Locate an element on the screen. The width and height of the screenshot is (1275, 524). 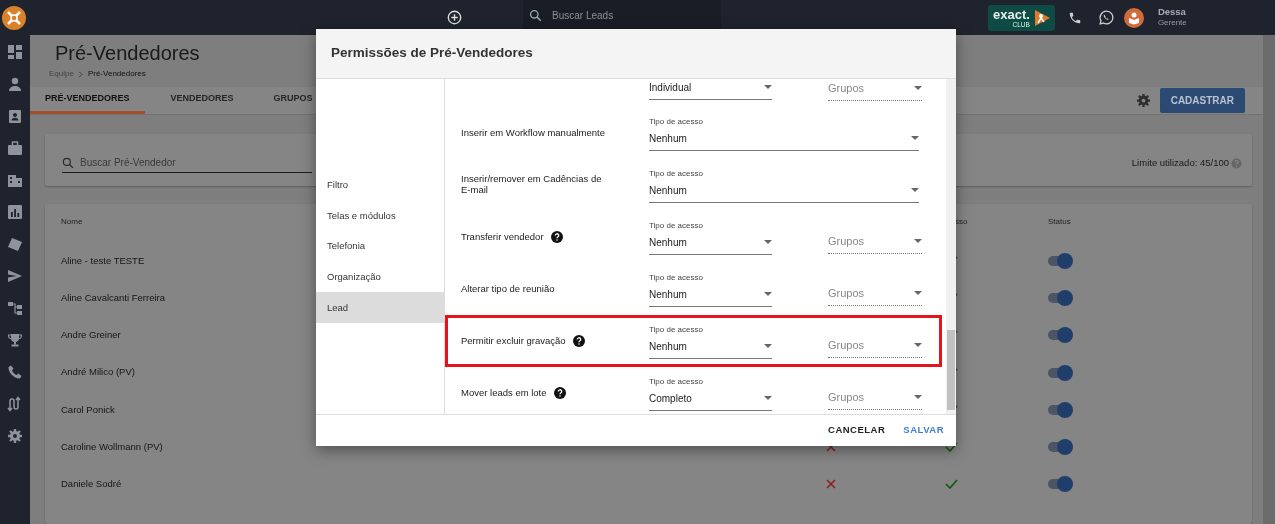
table-cell: Carol Ponick is located at coordinates (88, 409).